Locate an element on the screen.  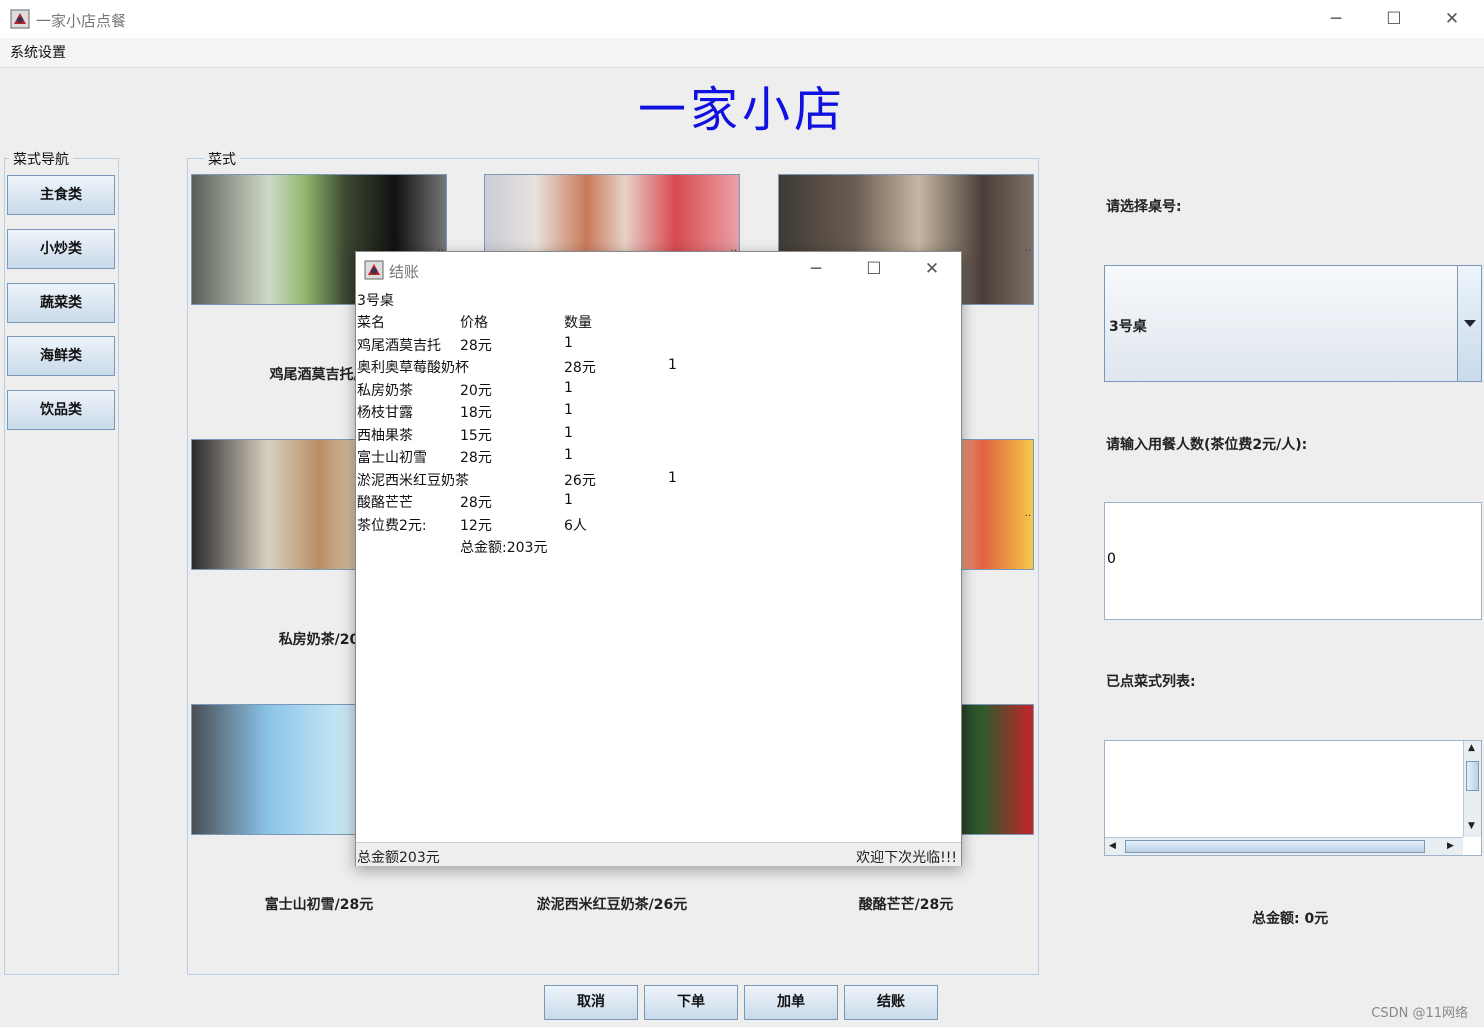
item-price: 15元 is located at coordinates (476, 436).